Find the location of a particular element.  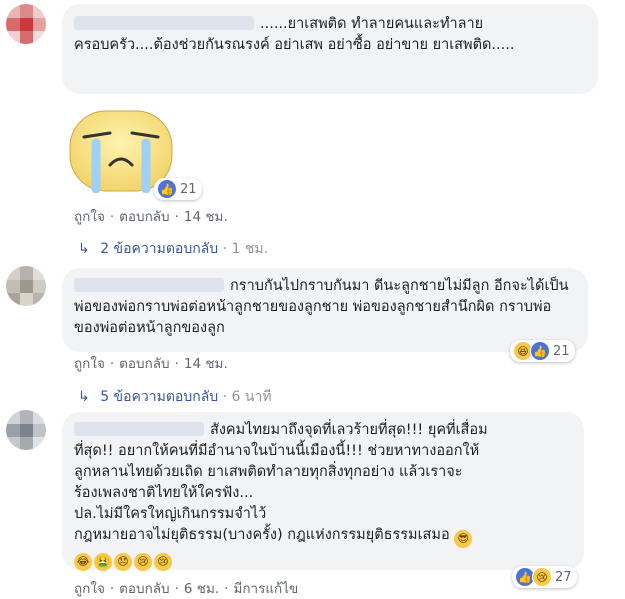

comment-line: ปล.ไม่มีใครใหญ่เกินกรรมจำไว้ is located at coordinates (170, 514).